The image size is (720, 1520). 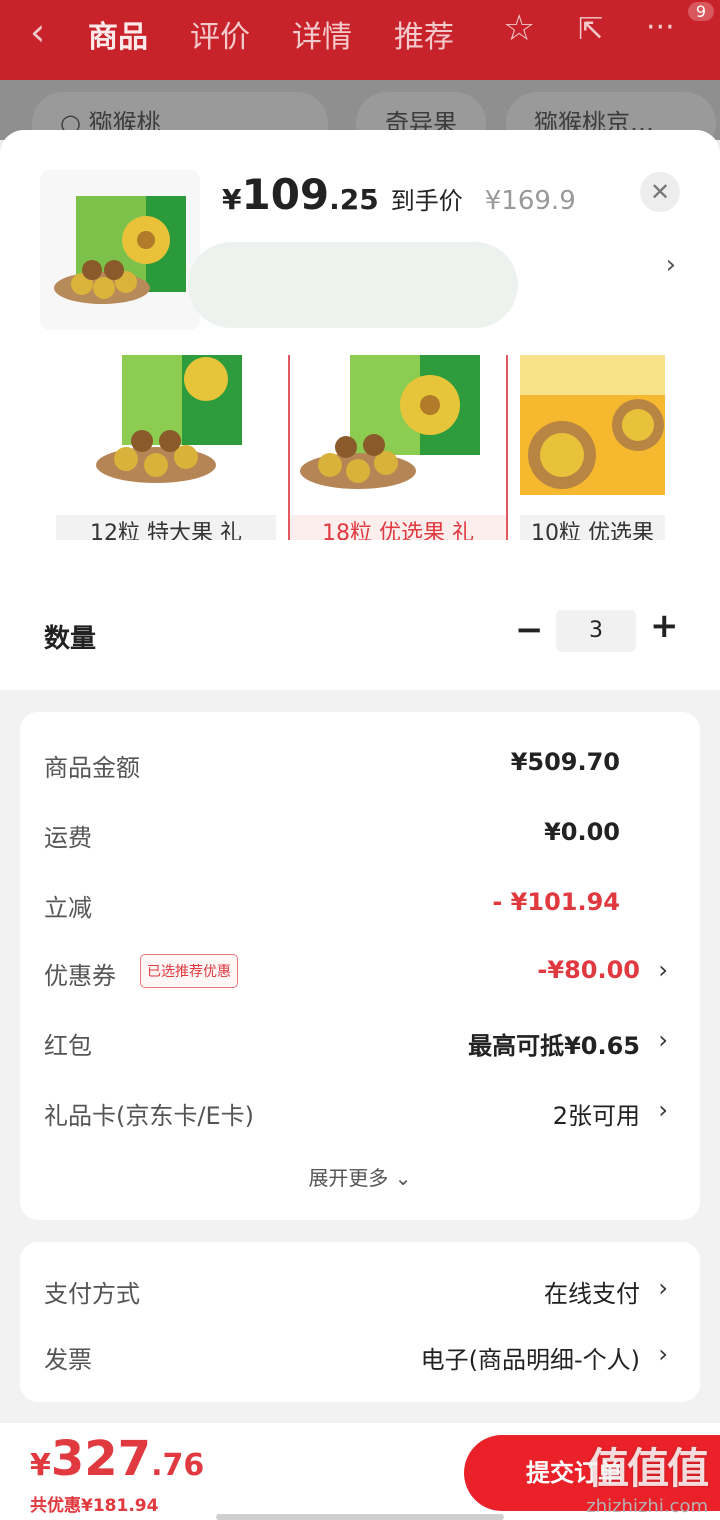 I want to click on payment-card: 支付方式 在线支付 › 发票 电子(商品明细-个人) ›, so click(x=360, y=1322).